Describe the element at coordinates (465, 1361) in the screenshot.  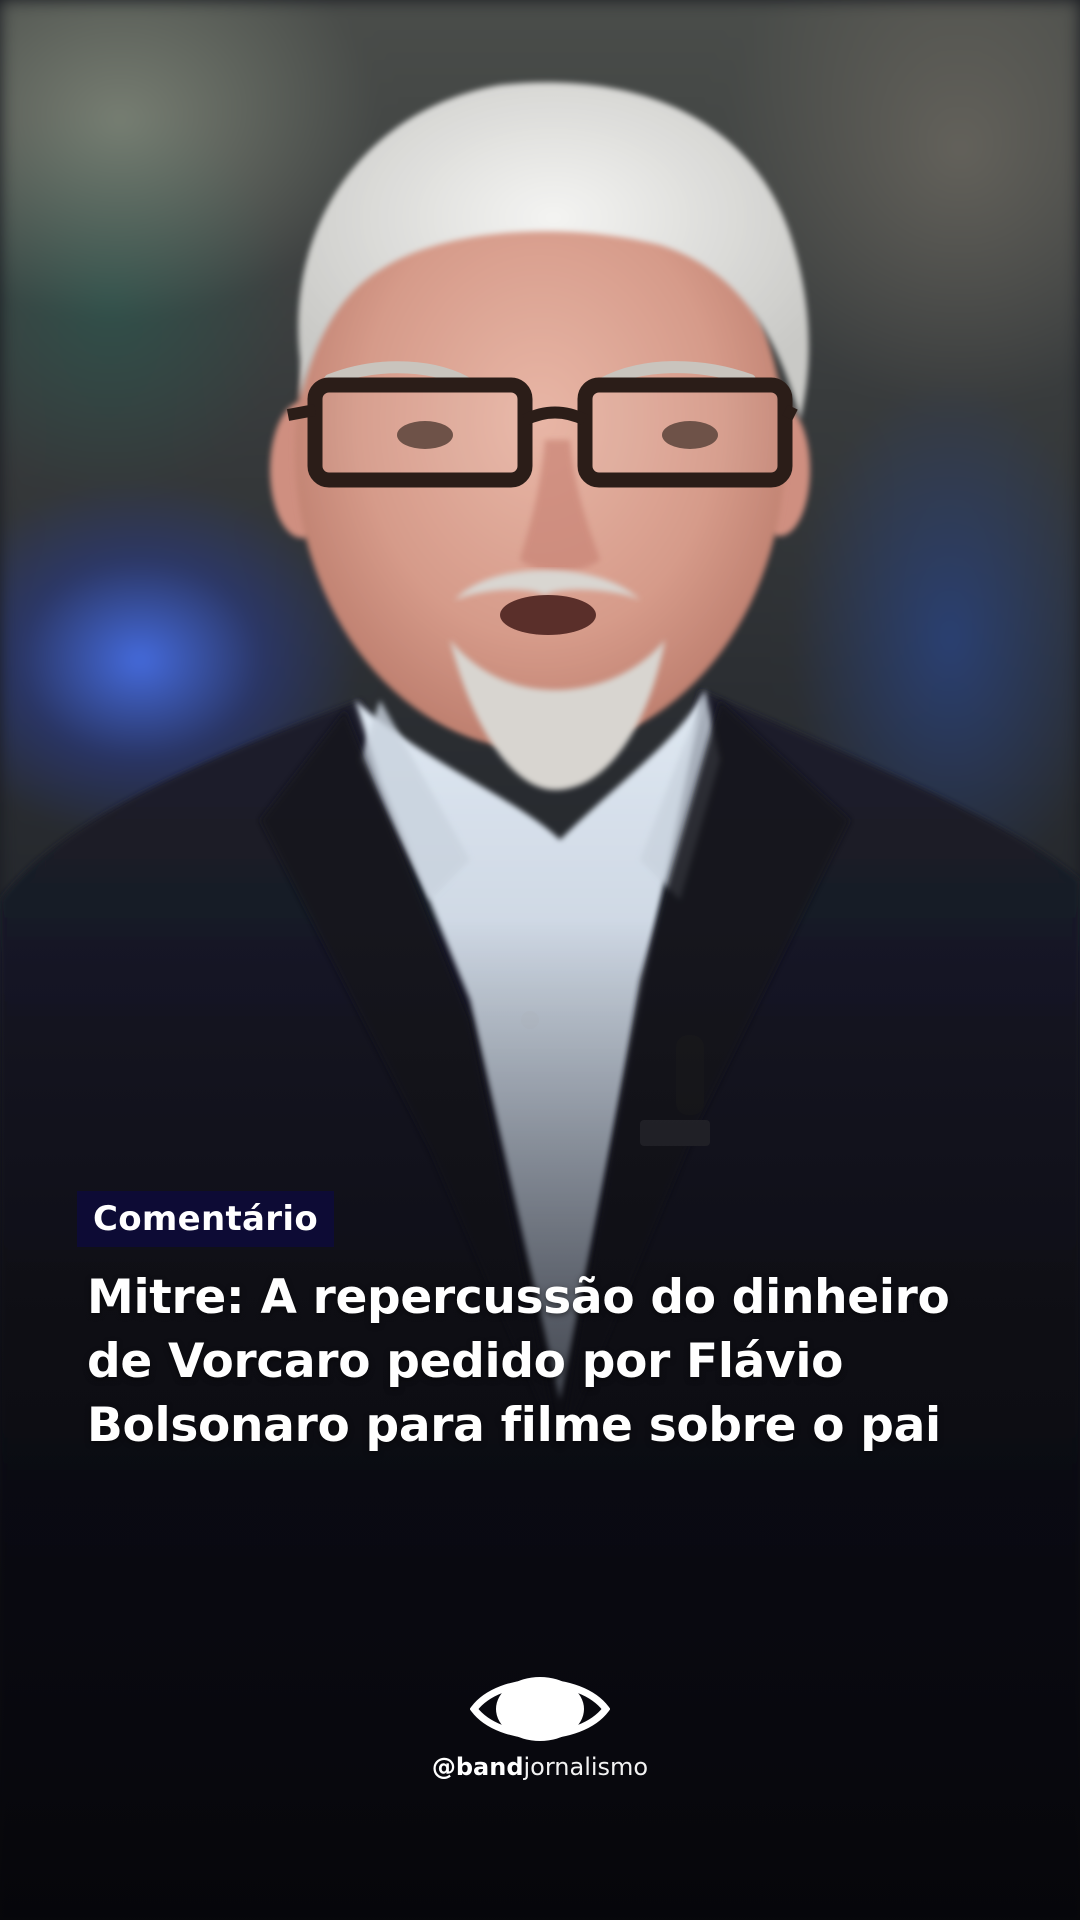
I see `headline-line: de Vorcaro pedido por Flávio` at that location.